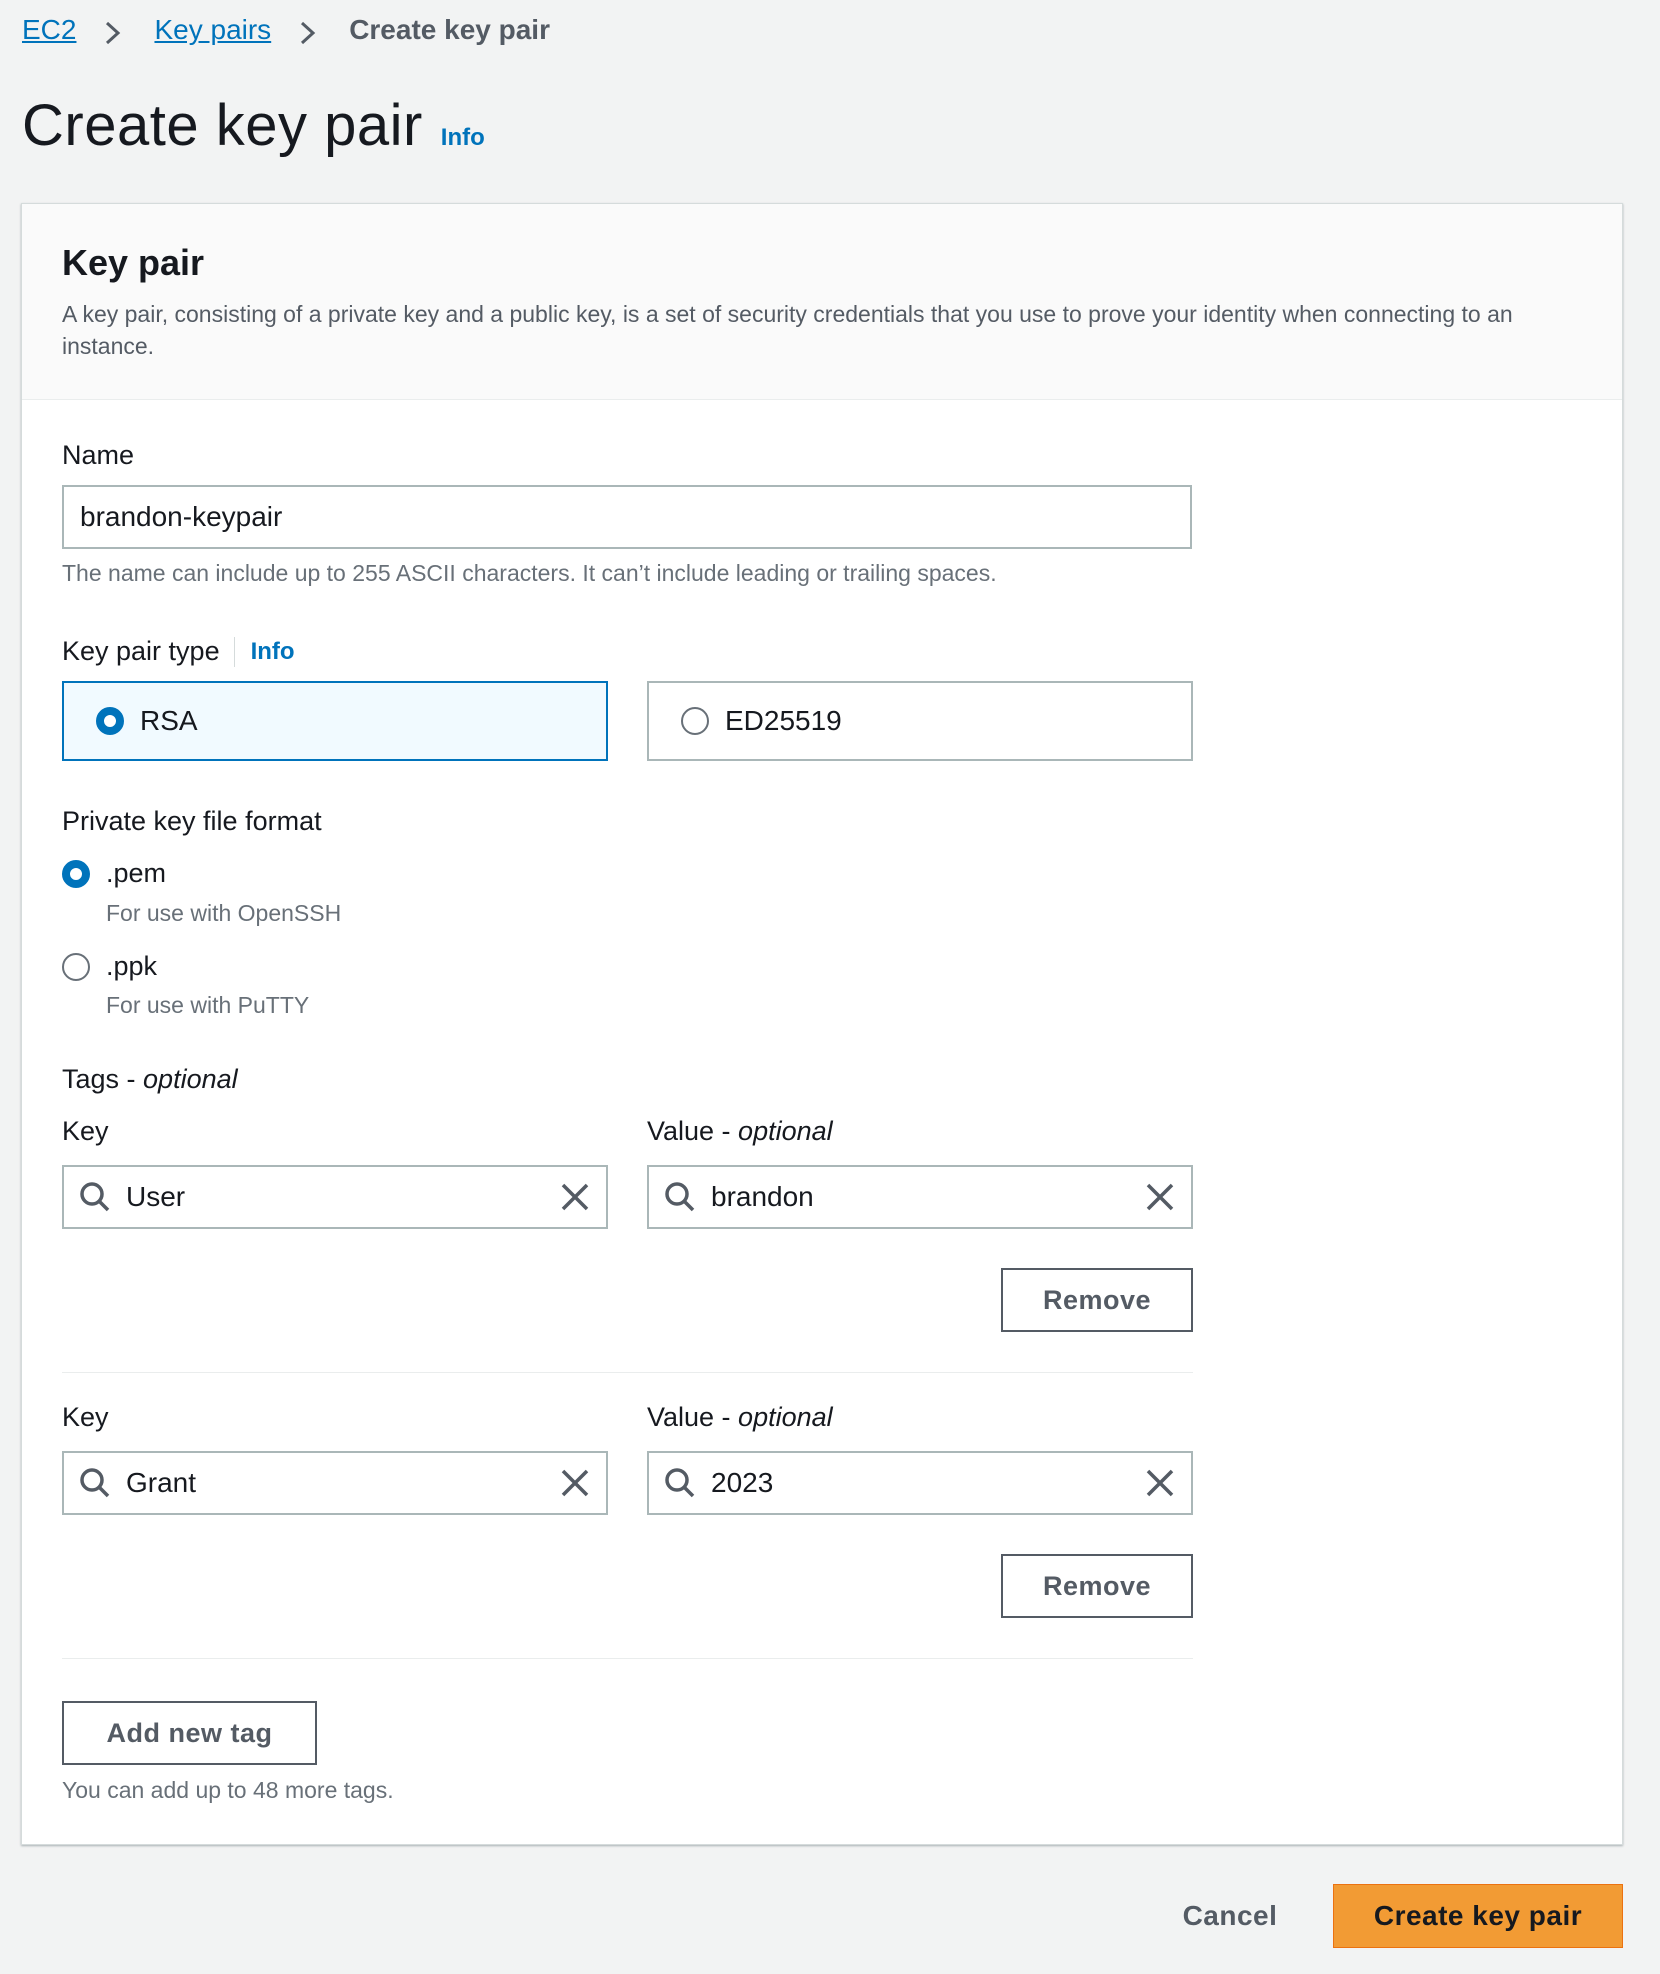  What do you see at coordinates (181, 516) in the screenshot?
I see `name-input-value: brandon-keypair` at bounding box center [181, 516].